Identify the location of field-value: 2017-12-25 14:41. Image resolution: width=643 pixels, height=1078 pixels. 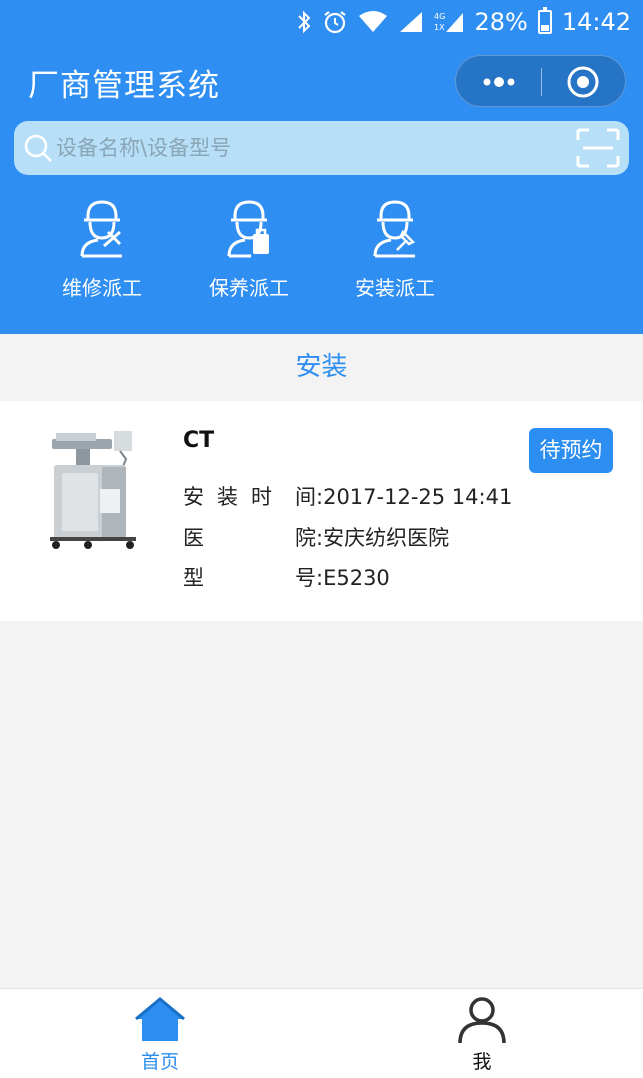
(418, 497).